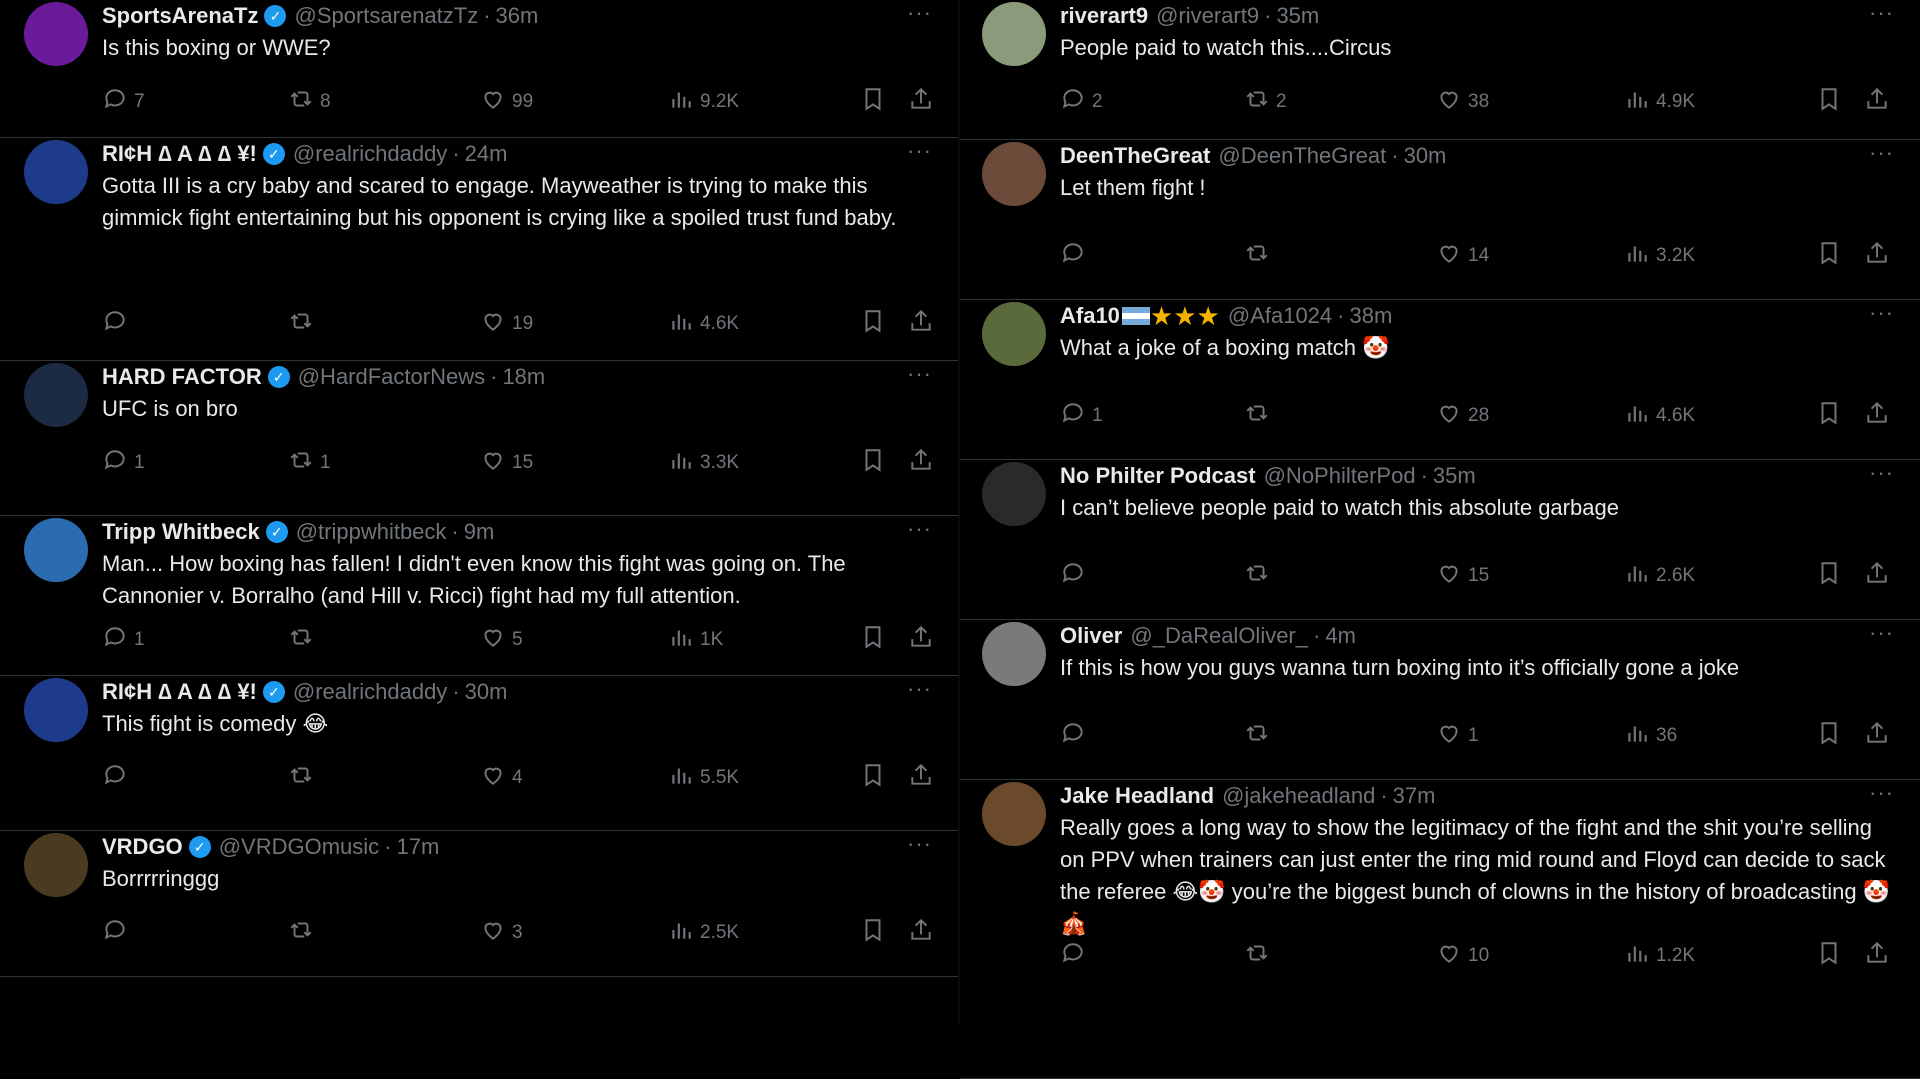  What do you see at coordinates (1370, 316) in the screenshot?
I see `timestamp: 38m` at bounding box center [1370, 316].